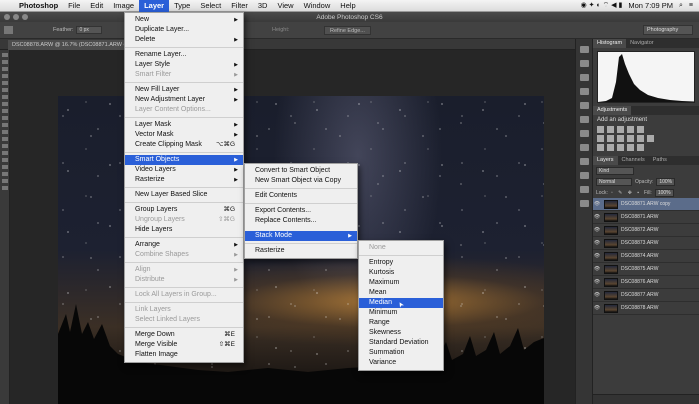 The image size is (699, 404). What do you see at coordinates (96, 6) in the screenshot?
I see `menu-edit: Edit` at bounding box center [96, 6].